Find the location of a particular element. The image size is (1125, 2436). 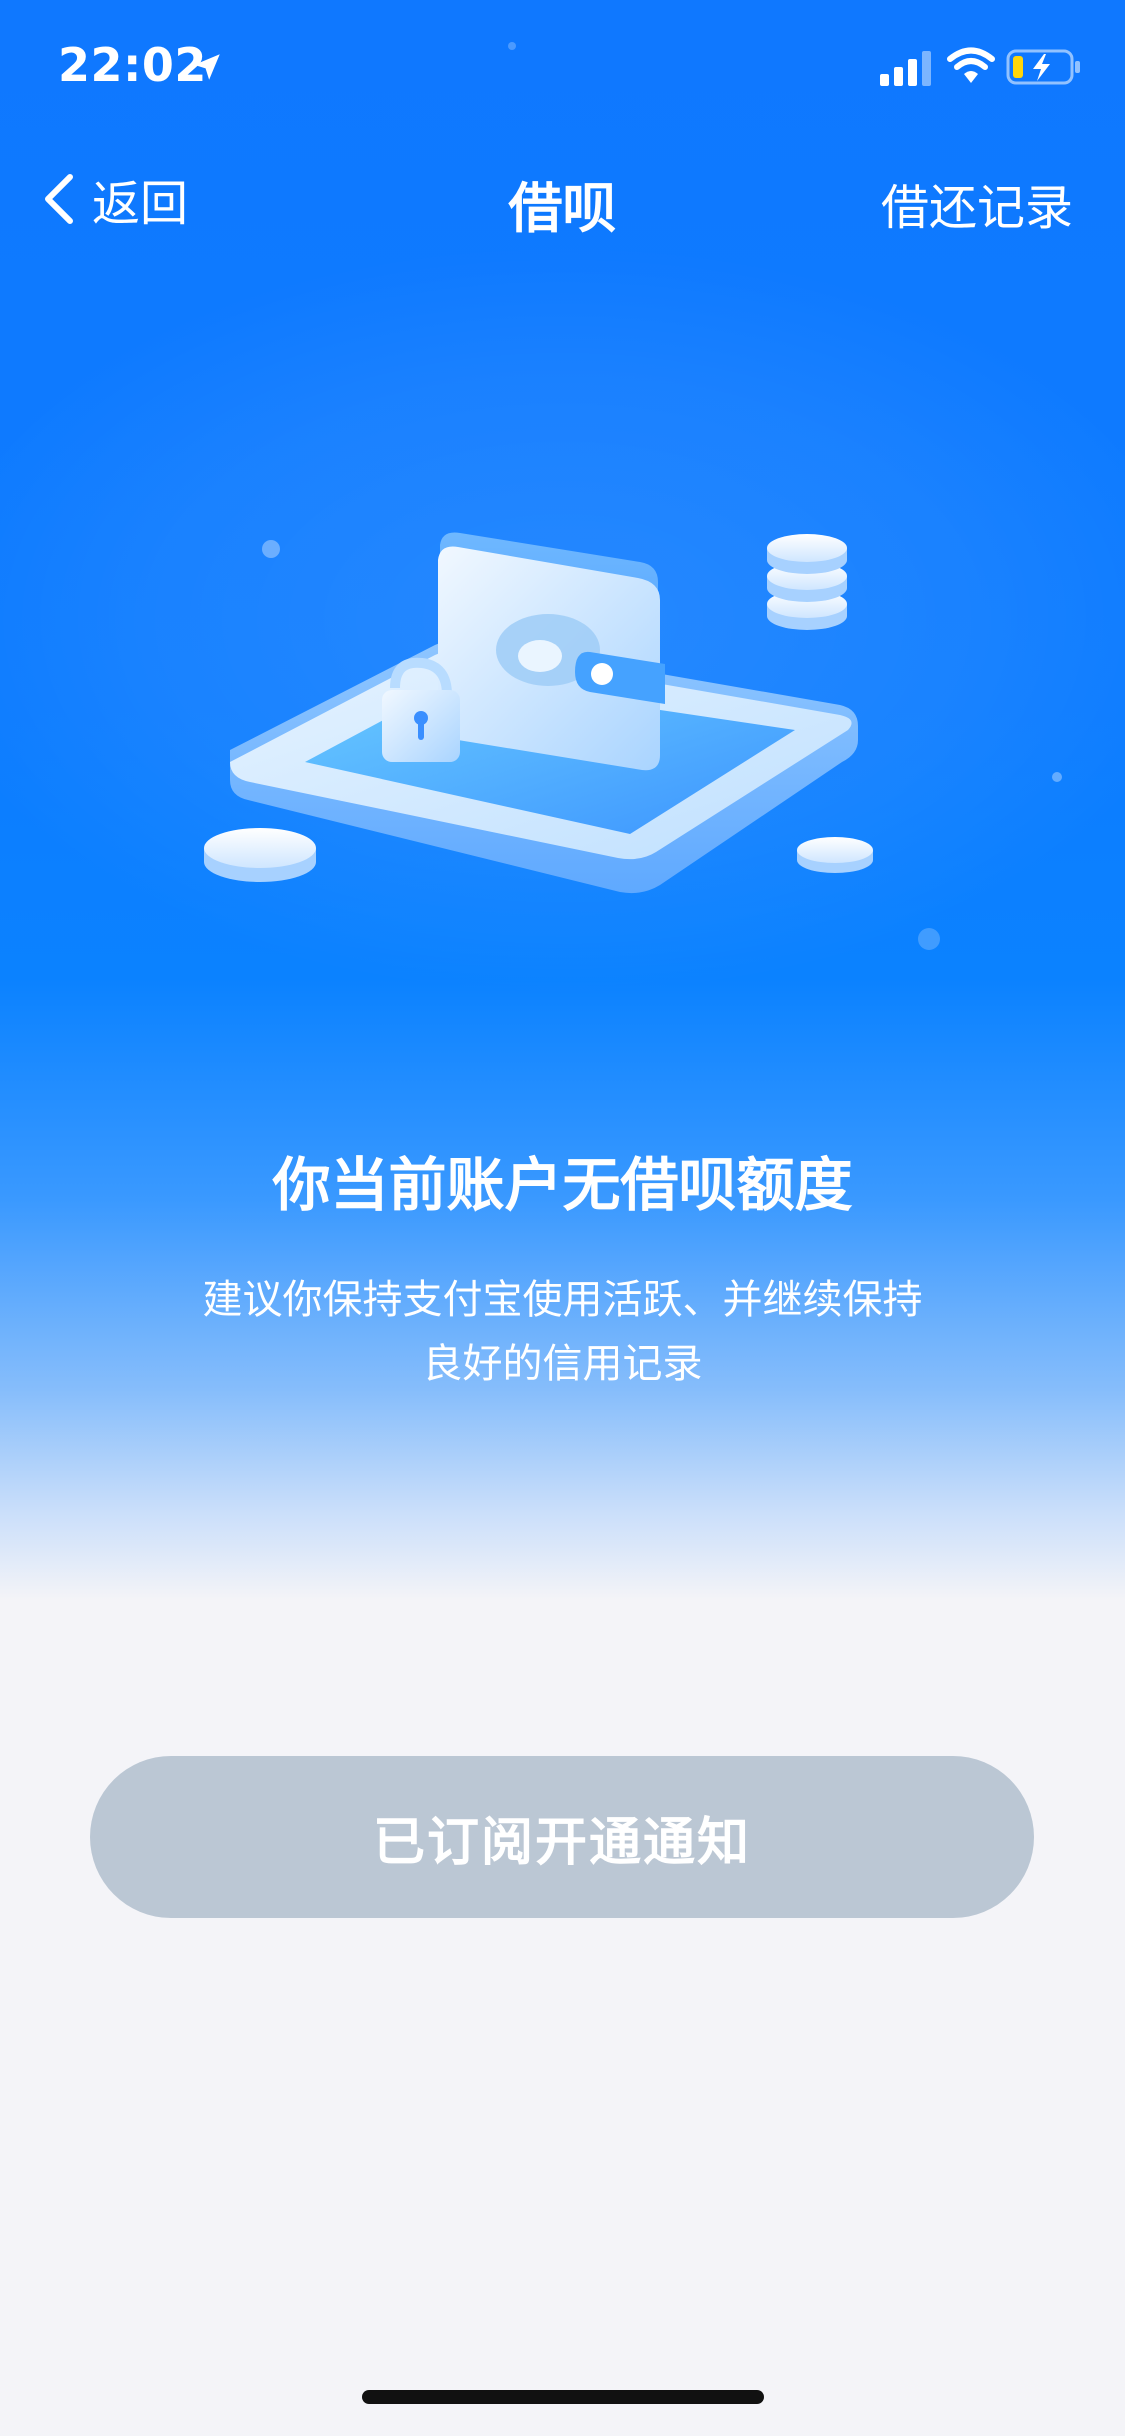

description-line: 良好的信用记录 is located at coordinates (562, 1364).